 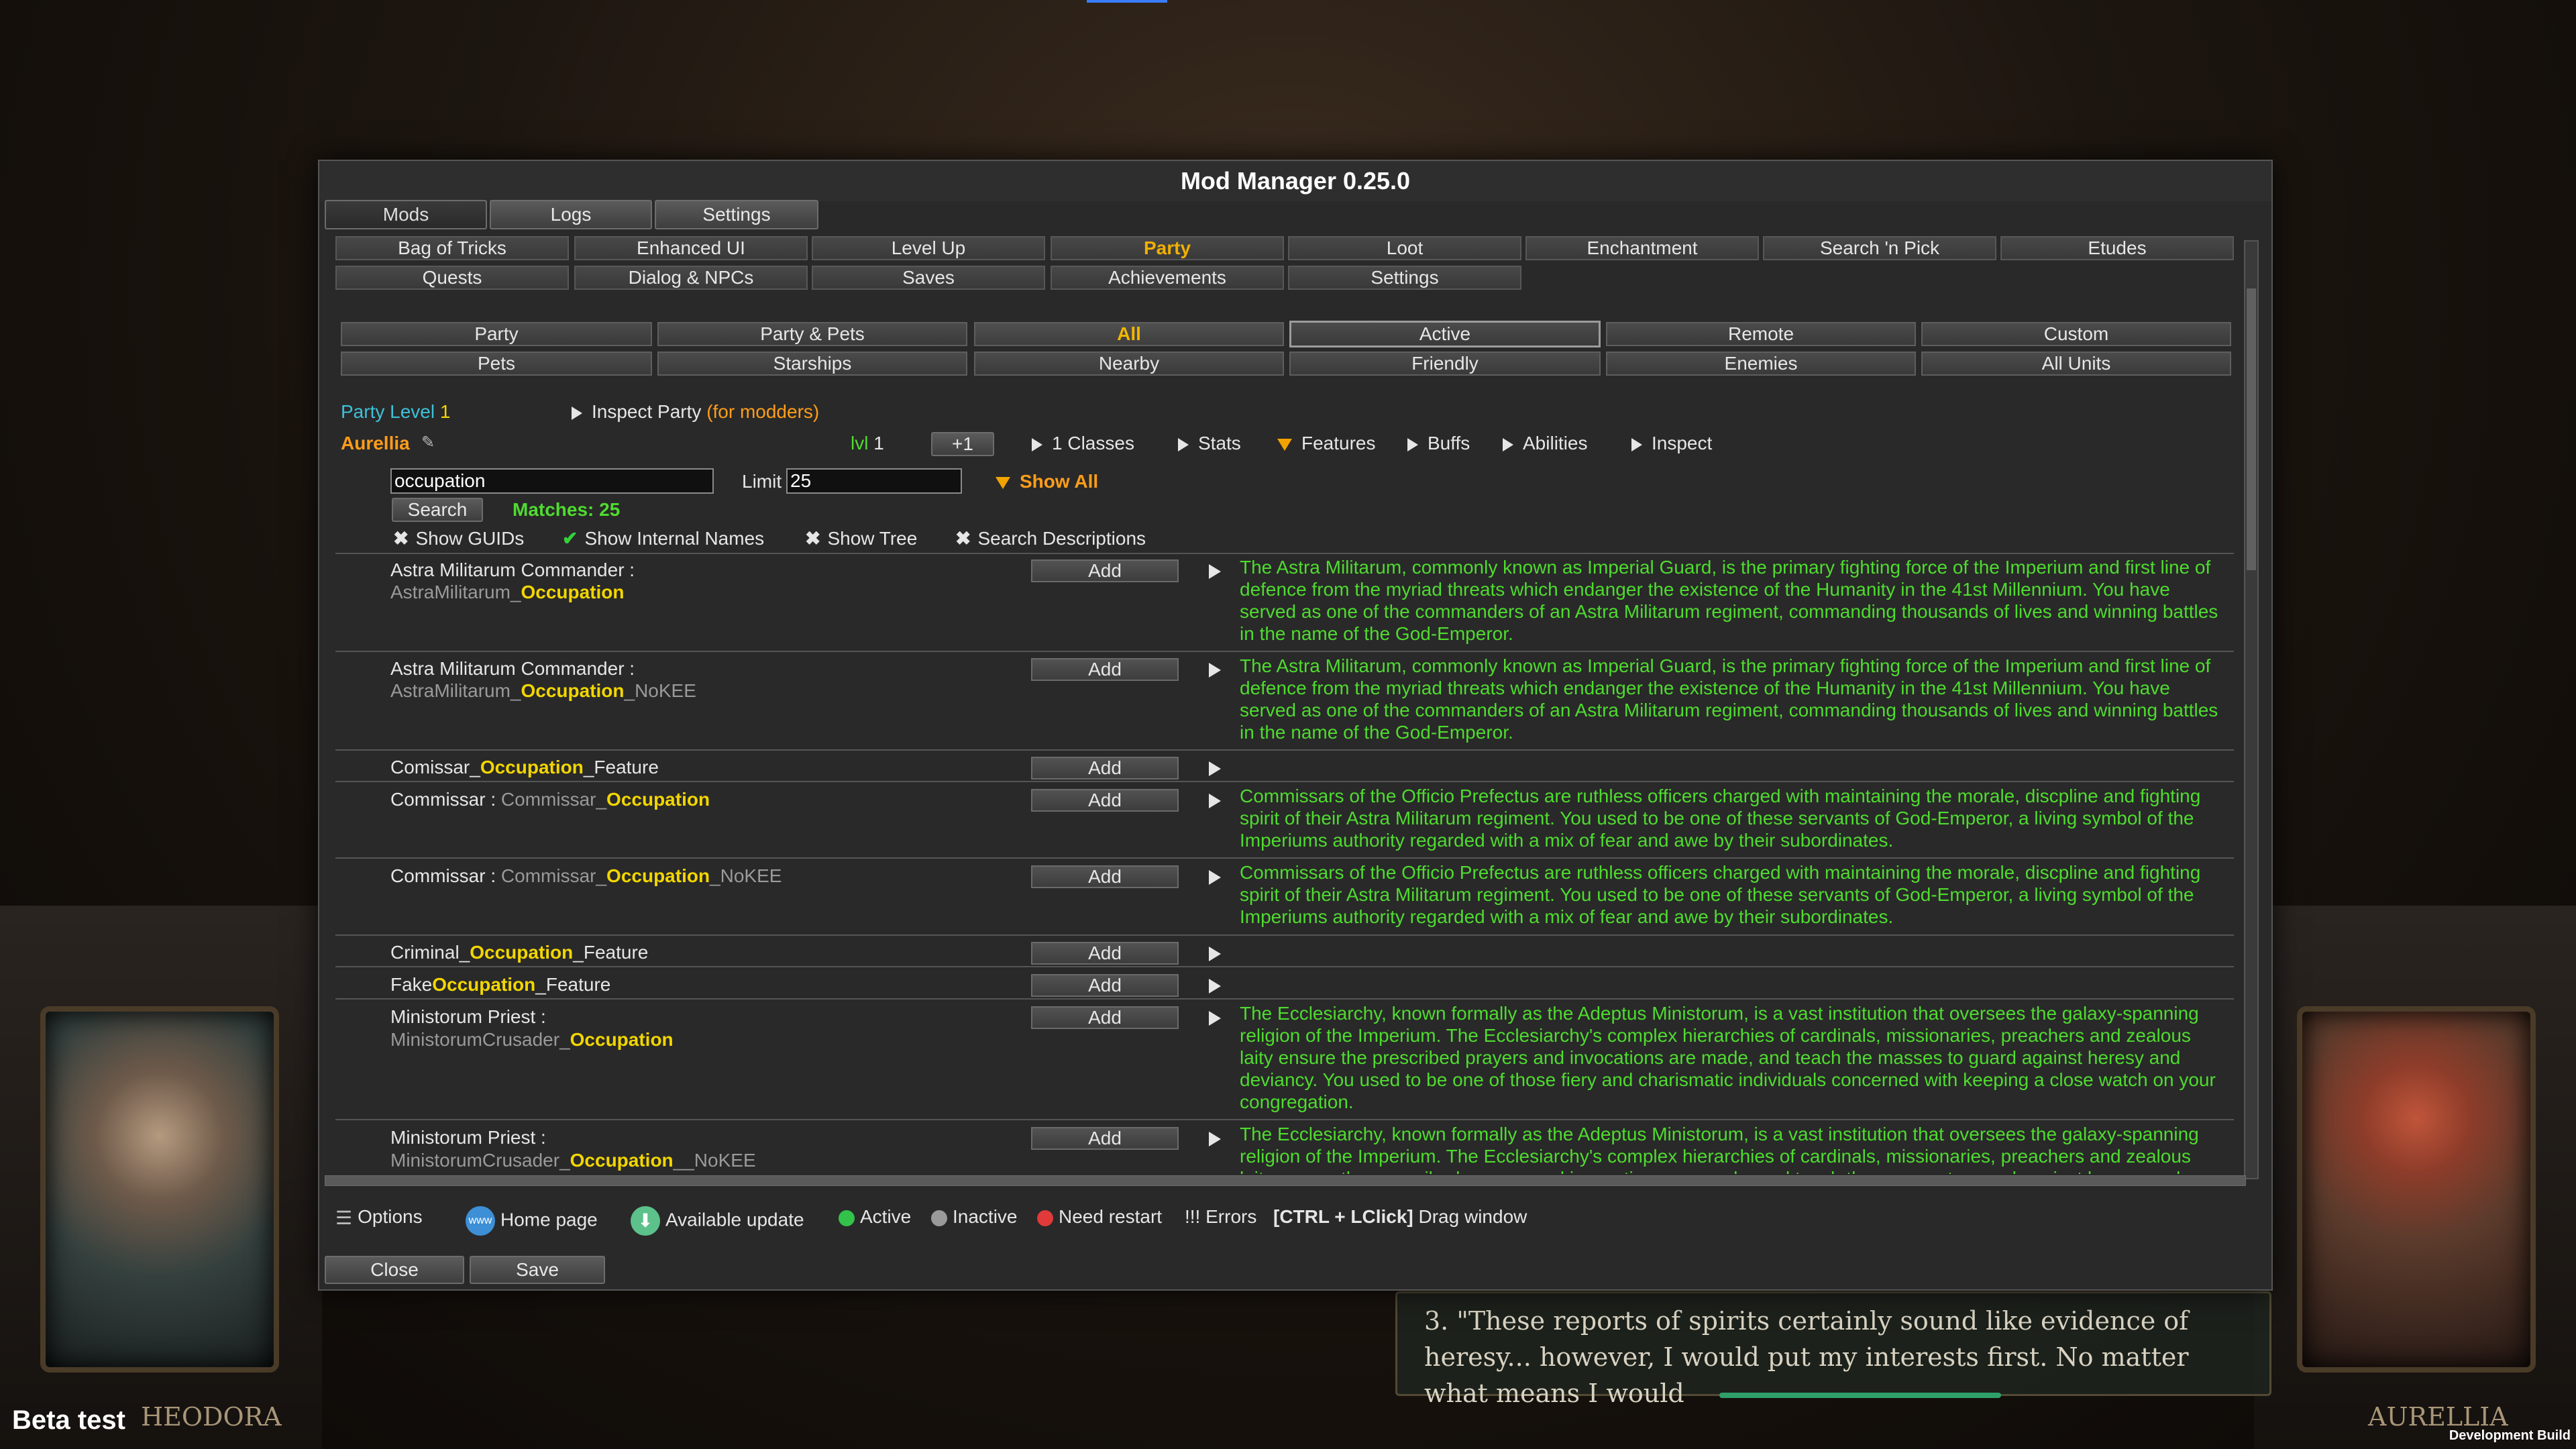 What do you see at coordinates (452, 278) in the screenshot?
I see `feature-tab-quests: Quests` at bounding box center [452, 278].